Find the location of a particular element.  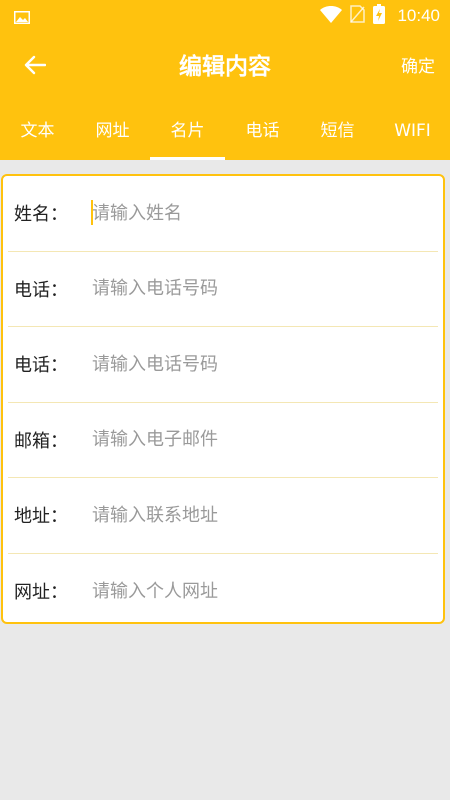

address-label: 地址： is located at coordinates (41, 517).